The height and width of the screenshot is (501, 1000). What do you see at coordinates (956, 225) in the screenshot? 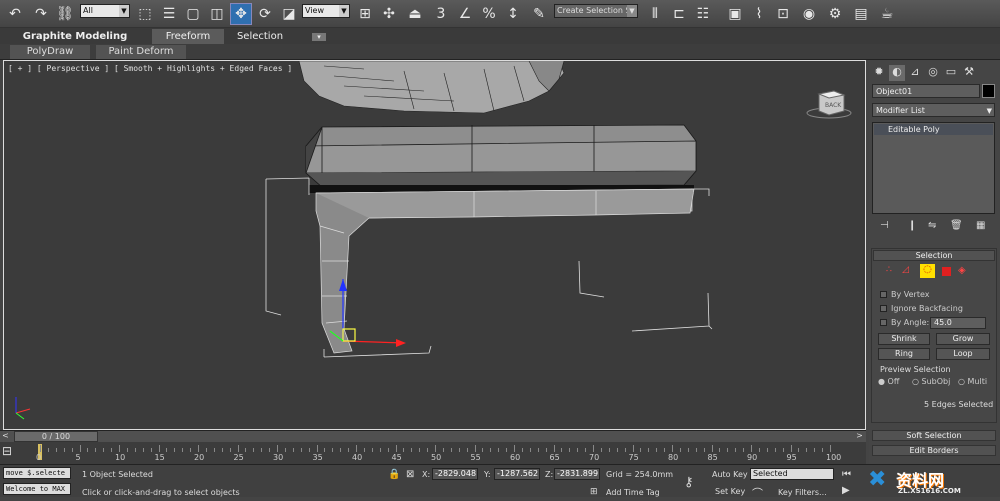
I see `remove-modifier-icon: 🗑` at bounding box center [956, 225].